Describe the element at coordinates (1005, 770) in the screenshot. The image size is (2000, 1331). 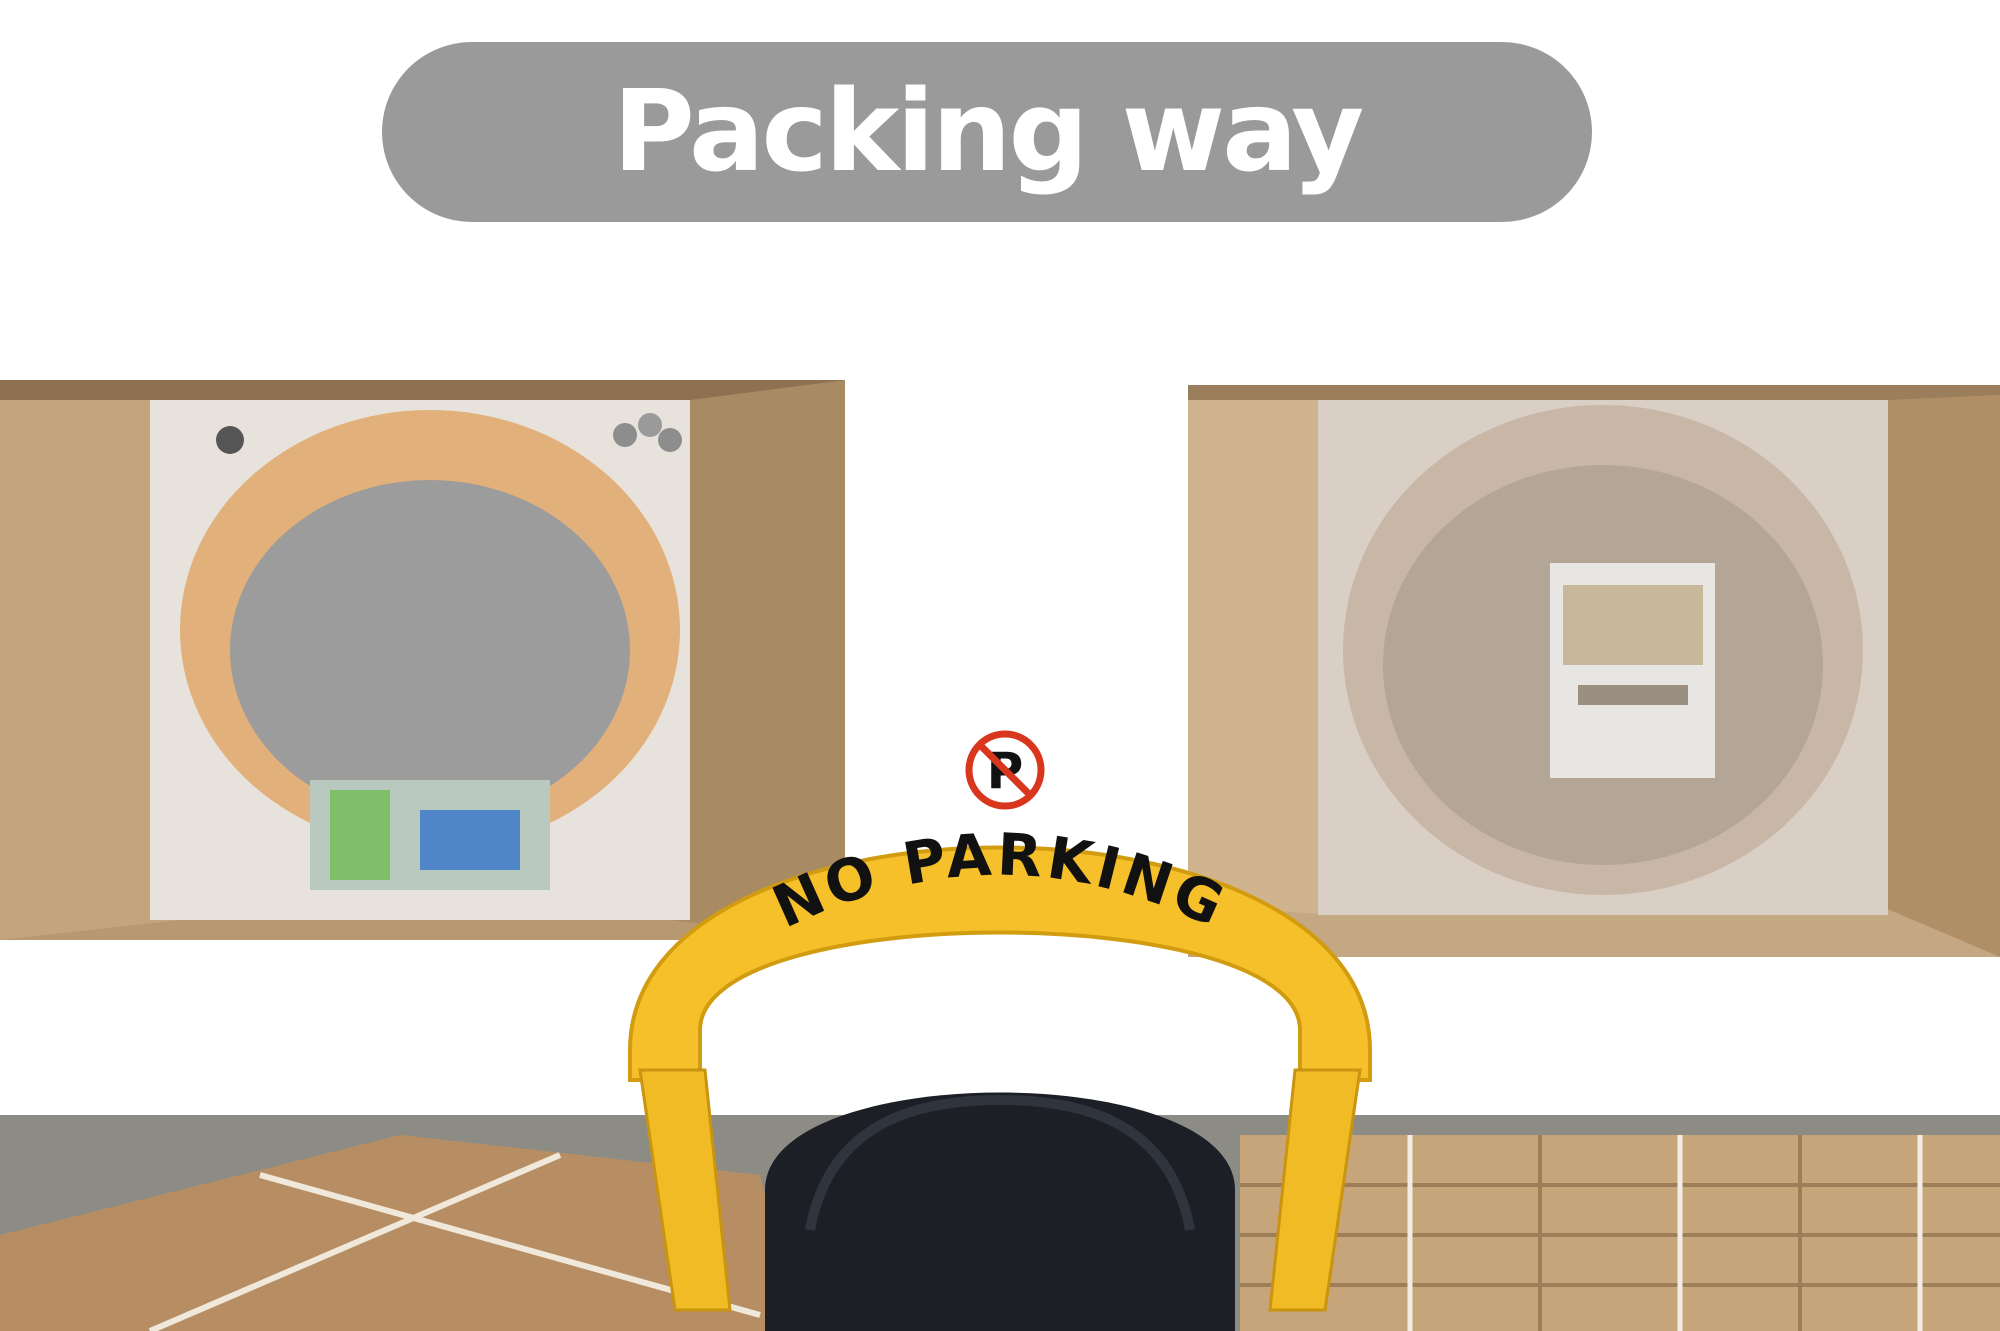
I see `no-parking-icon: P` at that location.